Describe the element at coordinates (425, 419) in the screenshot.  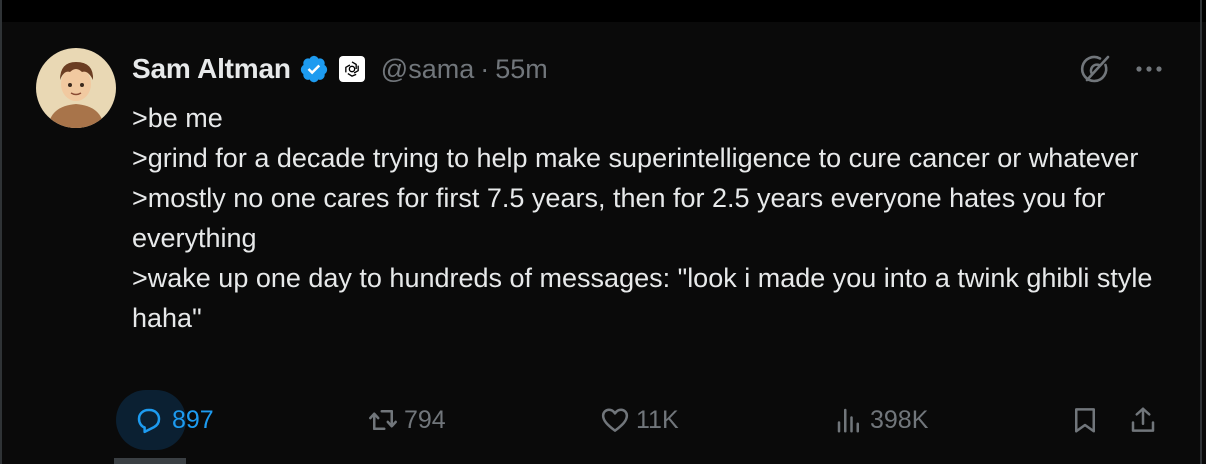
I see `repost-count: 794` at that location.